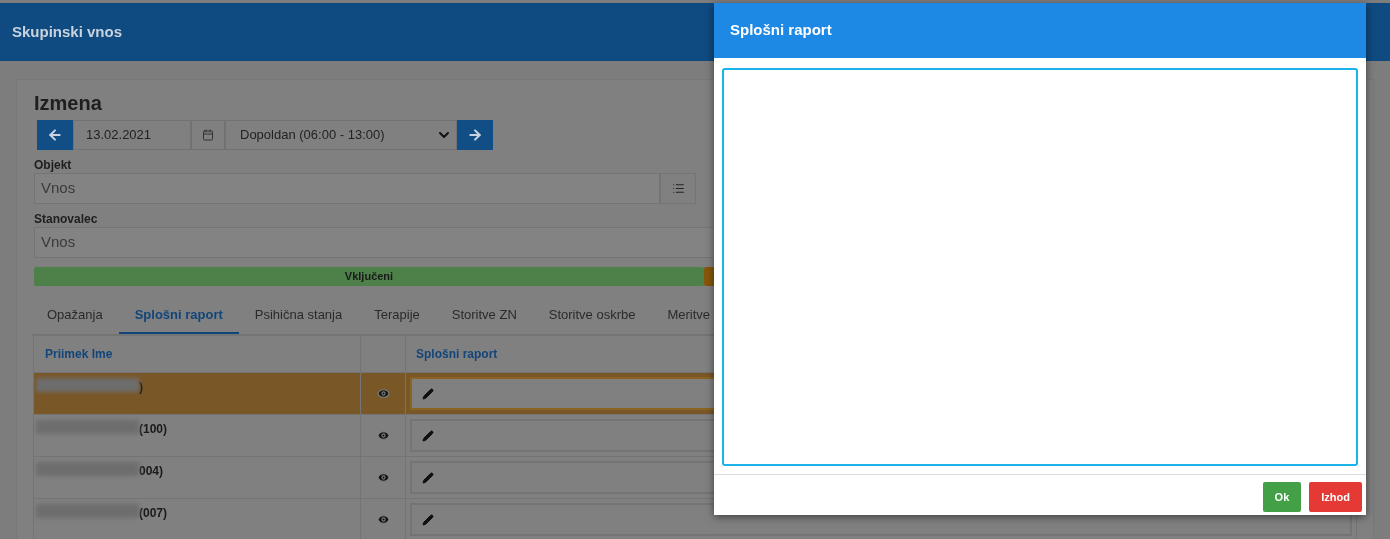  I want to click on calendar-icon, so click(208, 135).